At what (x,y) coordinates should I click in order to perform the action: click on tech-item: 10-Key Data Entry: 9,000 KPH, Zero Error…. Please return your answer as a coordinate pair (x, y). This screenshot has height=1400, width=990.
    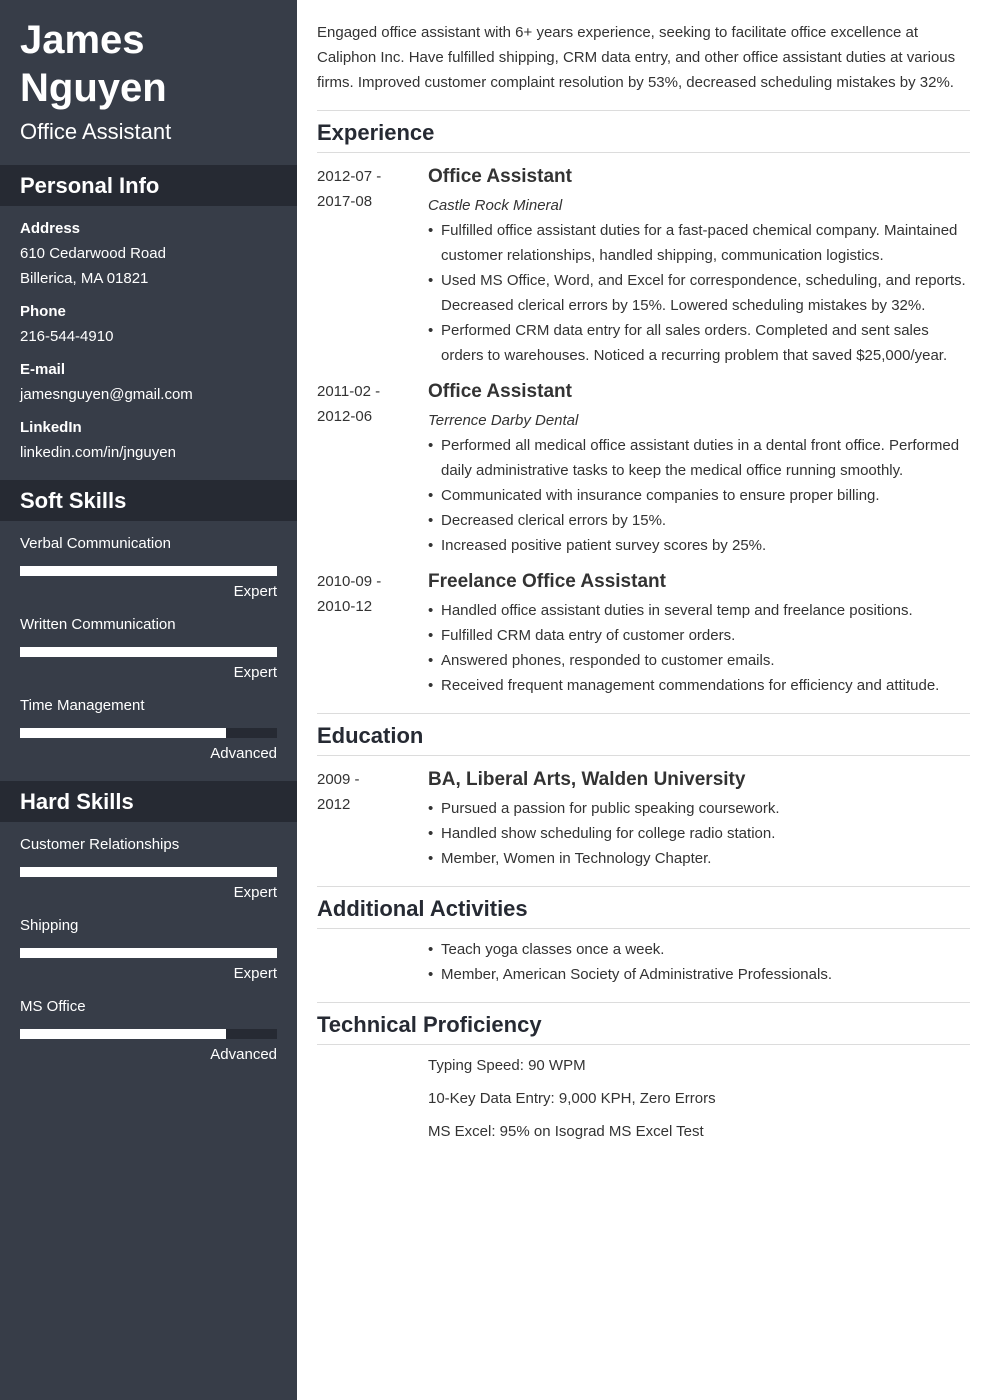
    Looking at the image, I should click on (572, 1098).